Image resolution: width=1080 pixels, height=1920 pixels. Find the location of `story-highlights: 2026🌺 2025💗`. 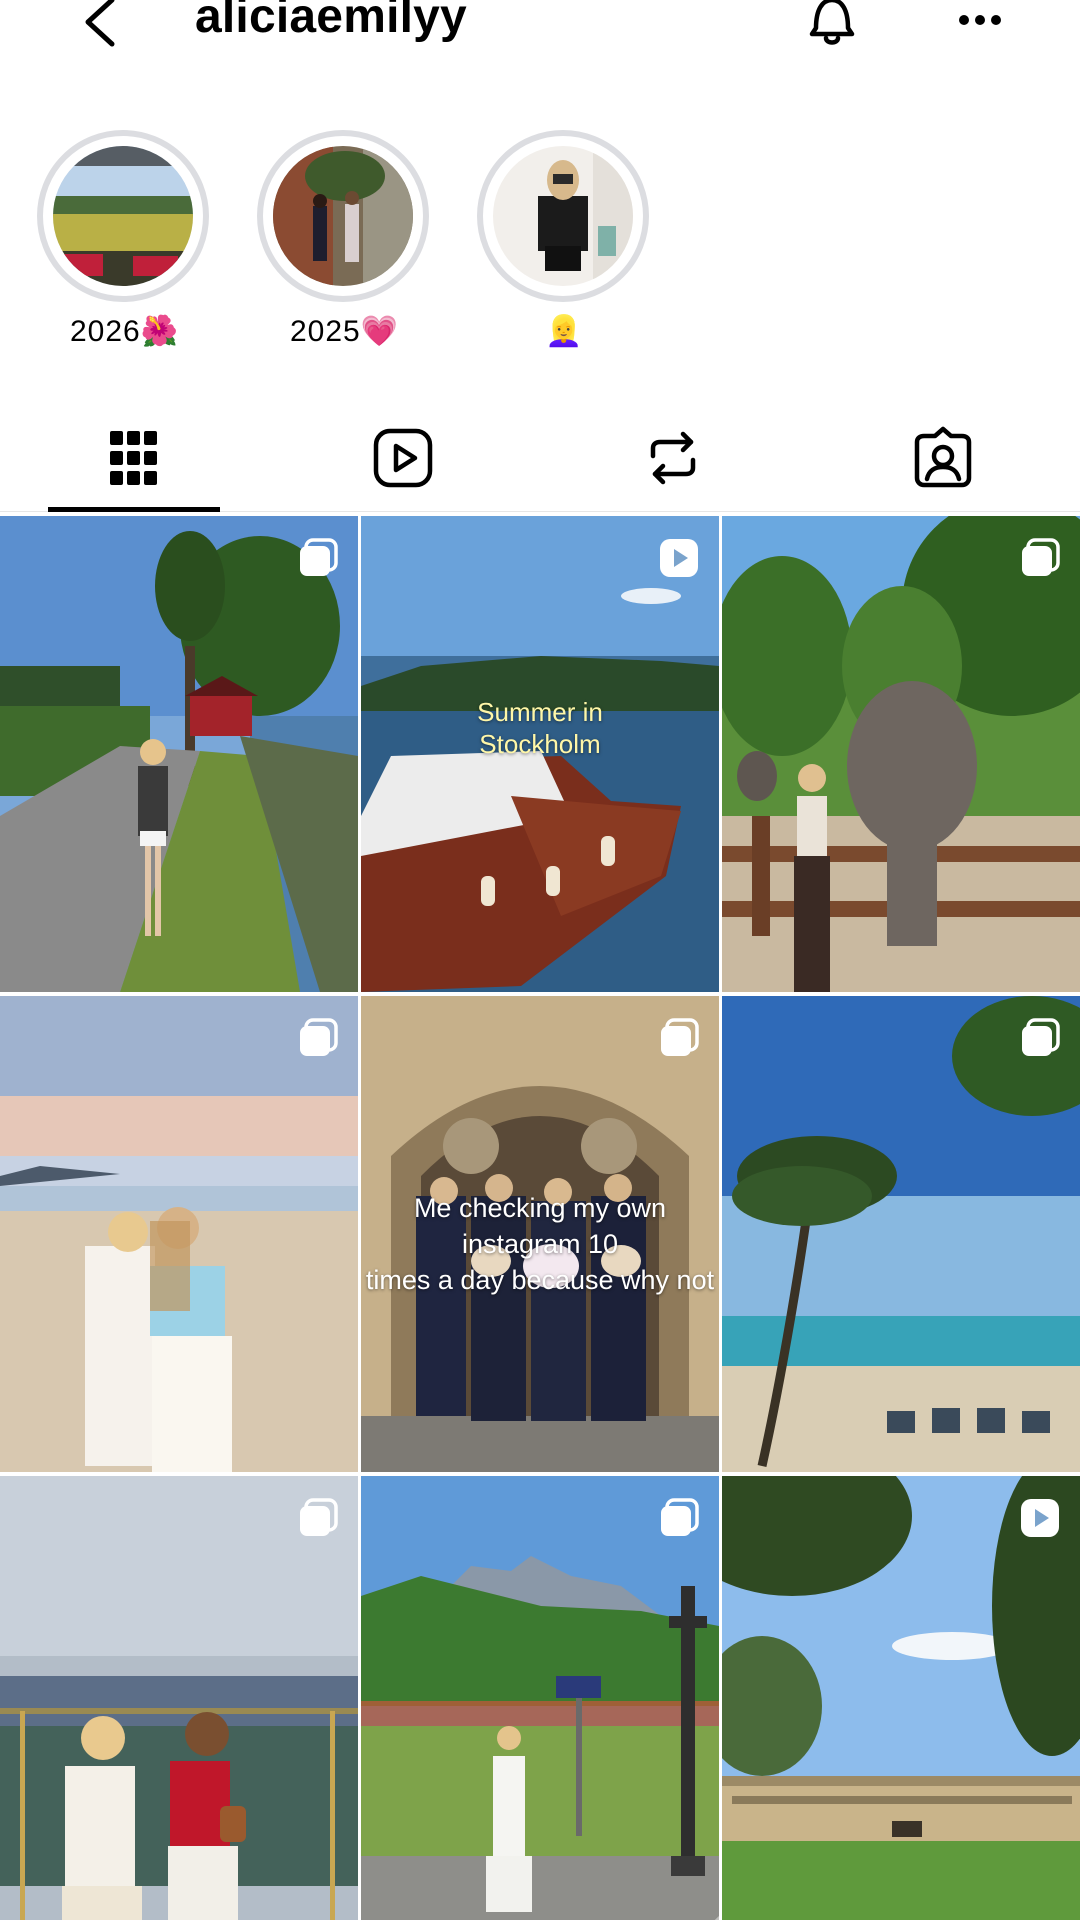

story-highlights: 2026🌺 2025💗 is located at coordinates (540, 245).